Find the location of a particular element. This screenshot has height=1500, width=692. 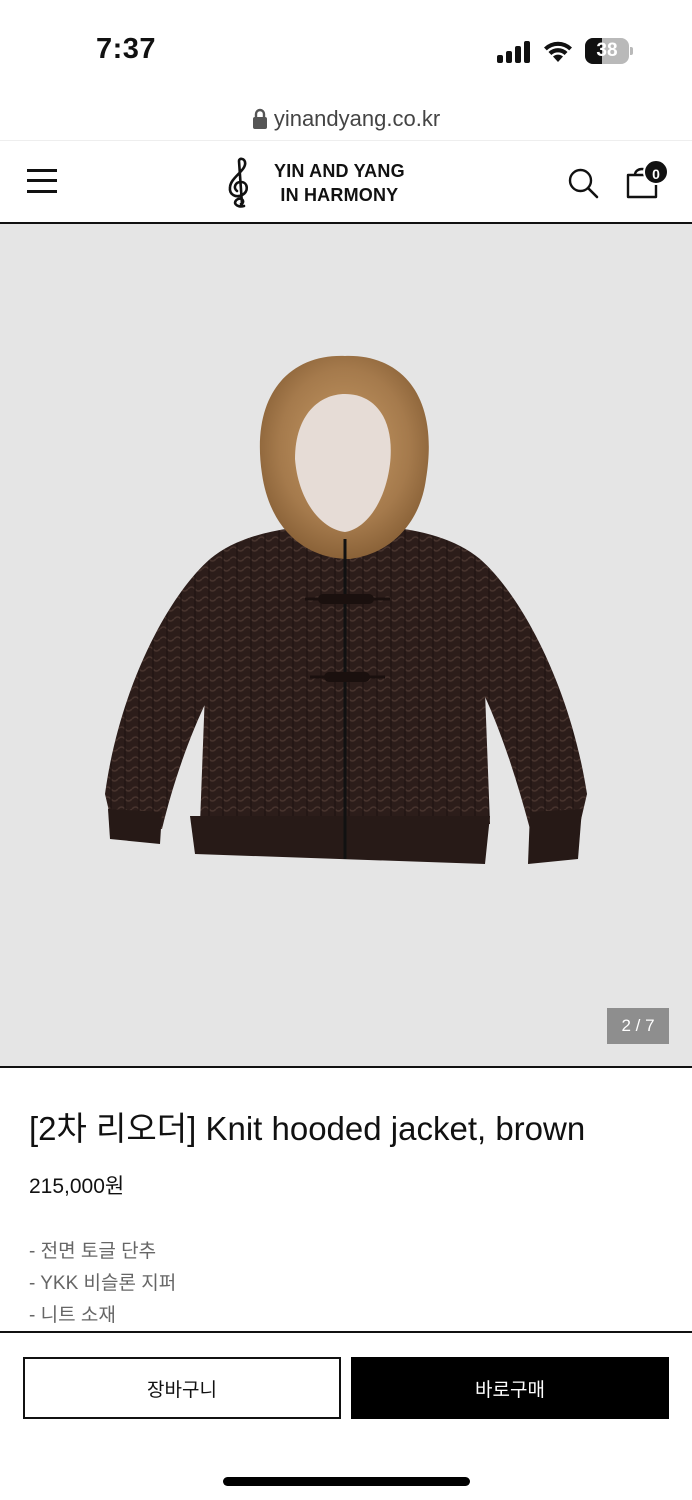

treble-clef-icon is located at coordinates (238, 182).